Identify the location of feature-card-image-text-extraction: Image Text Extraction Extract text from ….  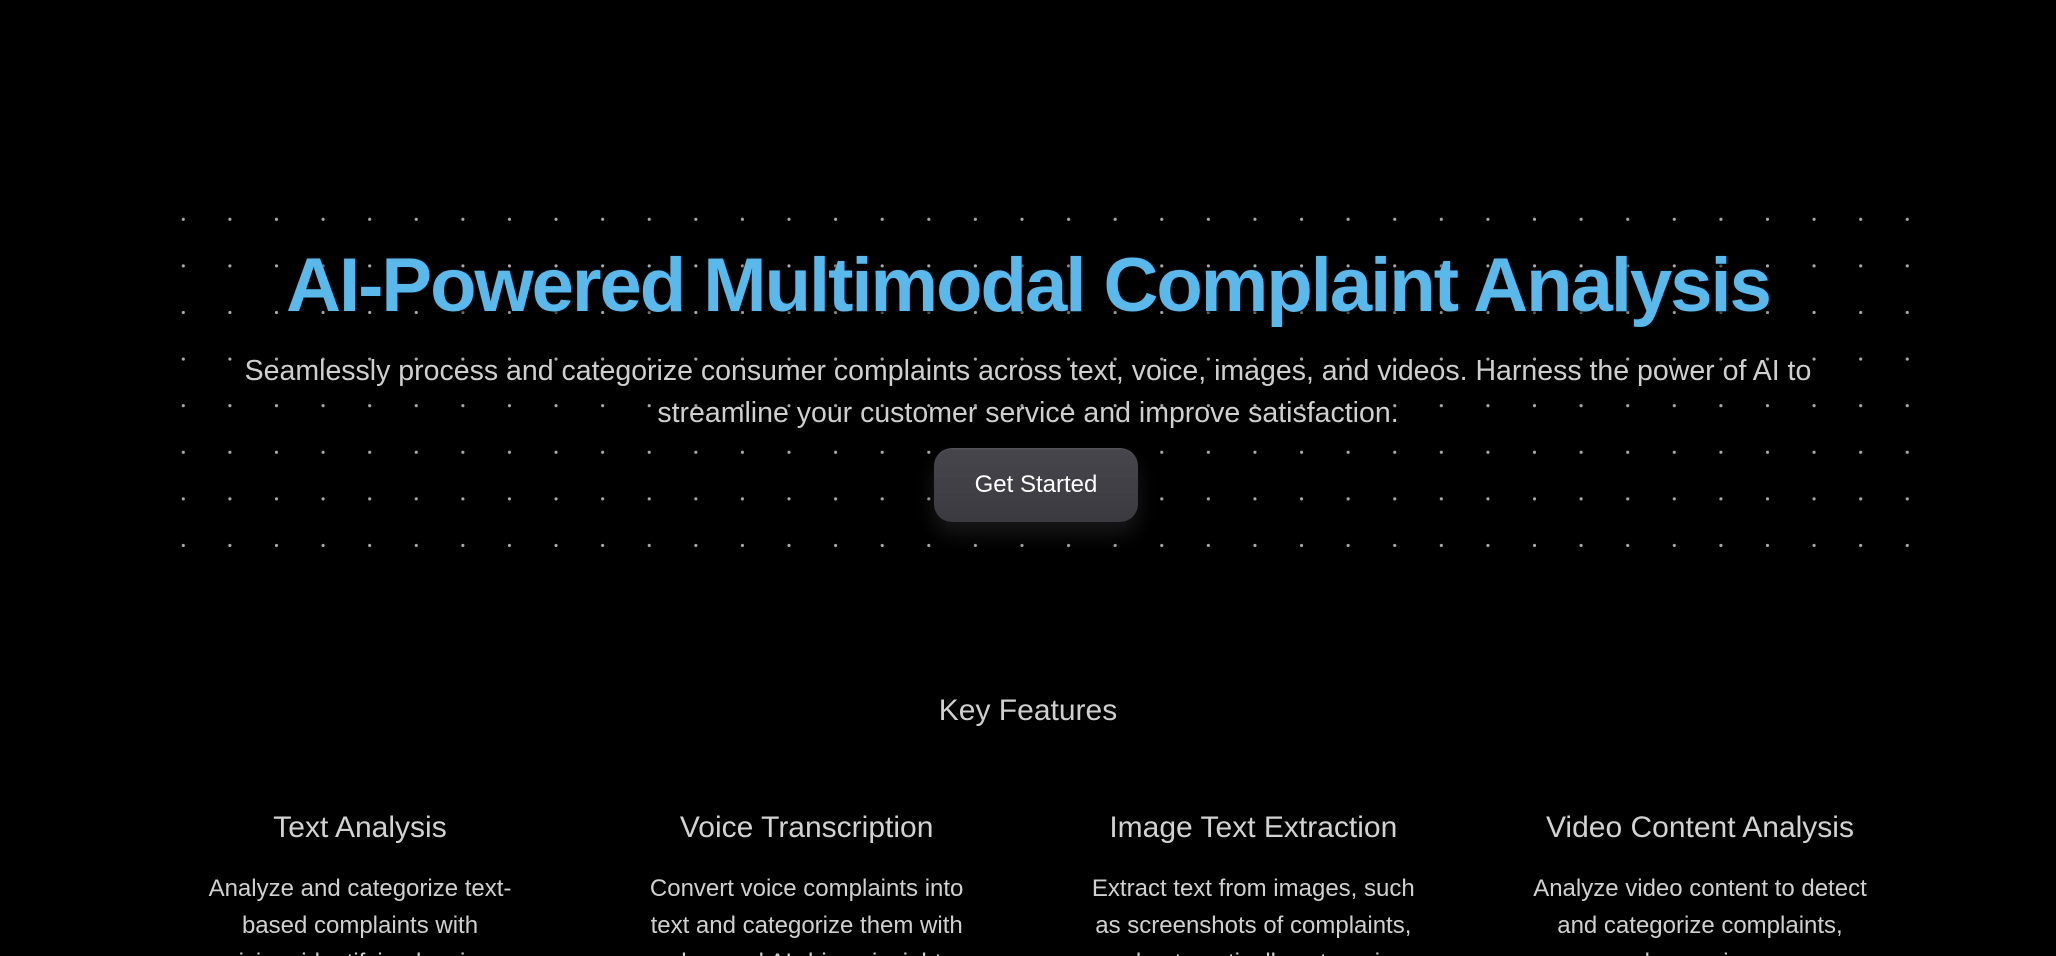
(1253, 882).